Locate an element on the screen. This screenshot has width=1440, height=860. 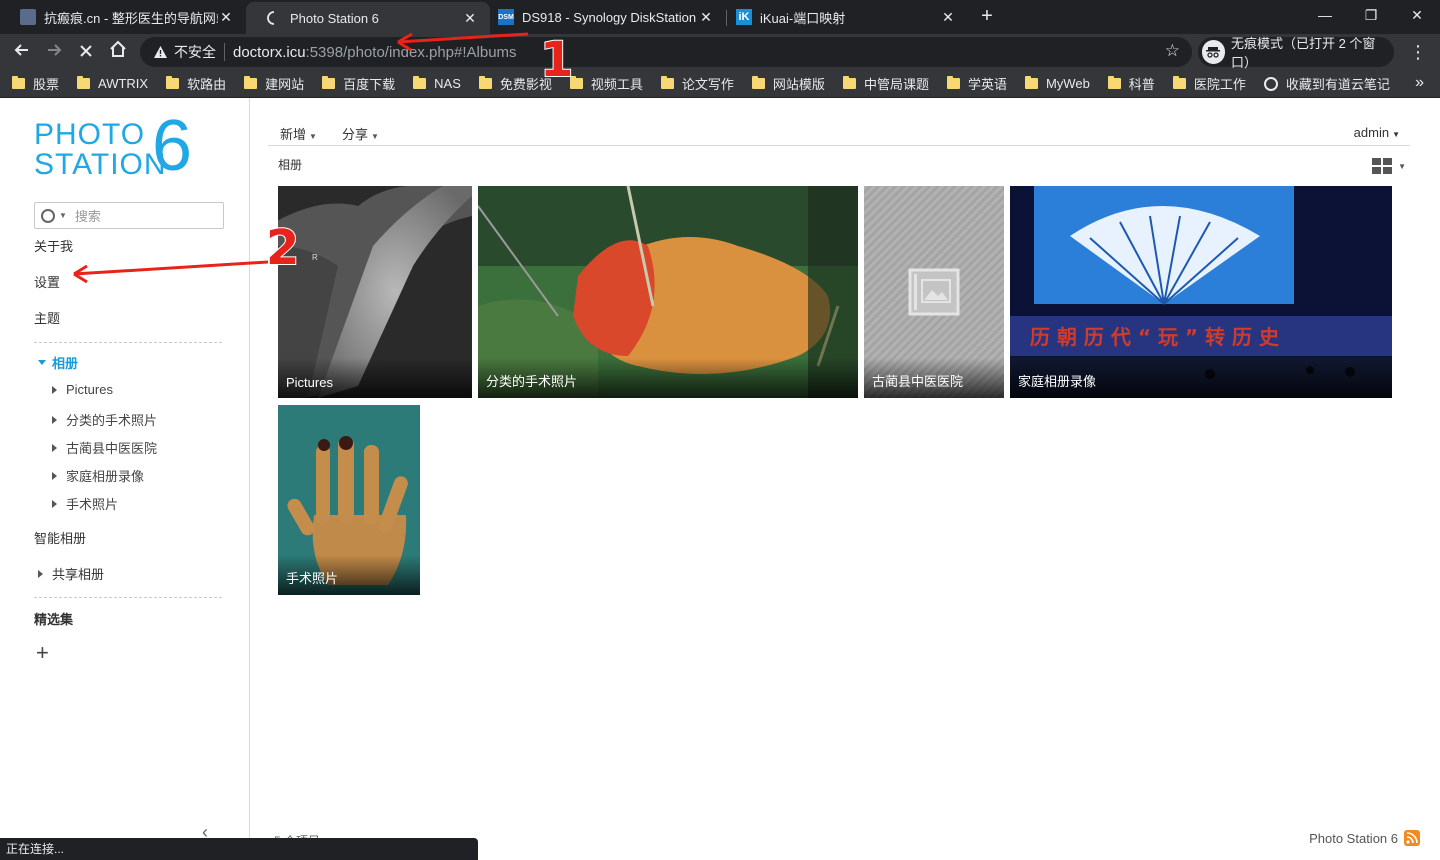
tab-ikuai: iK iKuai-端口映射 ✕ is located at coordinates (842, 17).